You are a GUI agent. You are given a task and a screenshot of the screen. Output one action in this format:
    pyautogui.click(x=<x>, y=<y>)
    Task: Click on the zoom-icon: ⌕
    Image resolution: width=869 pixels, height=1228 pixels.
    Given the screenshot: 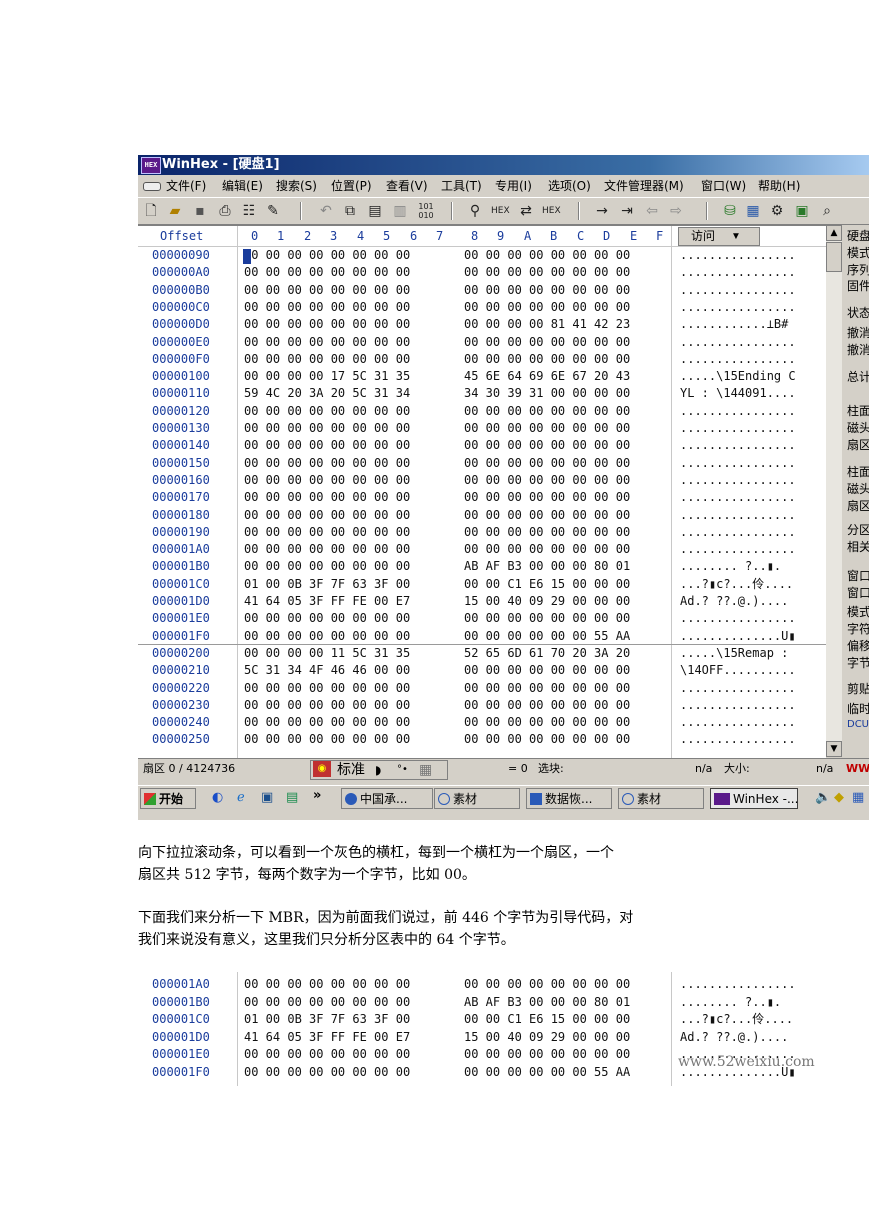 What is the action you would take?
    pyautogui.click(x=827, y=211)
    